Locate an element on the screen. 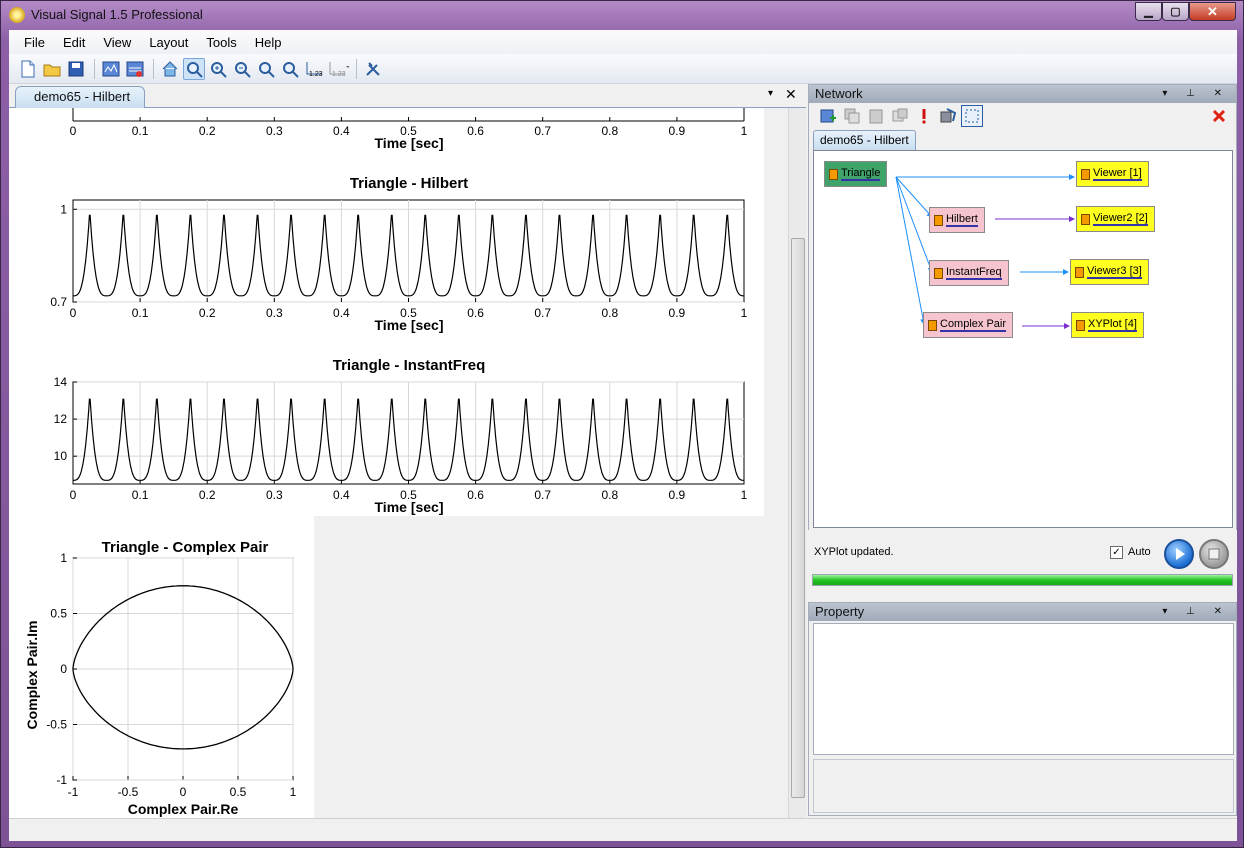 The image size is (1244, 848). open-icon is located at coordinates (52, 69).